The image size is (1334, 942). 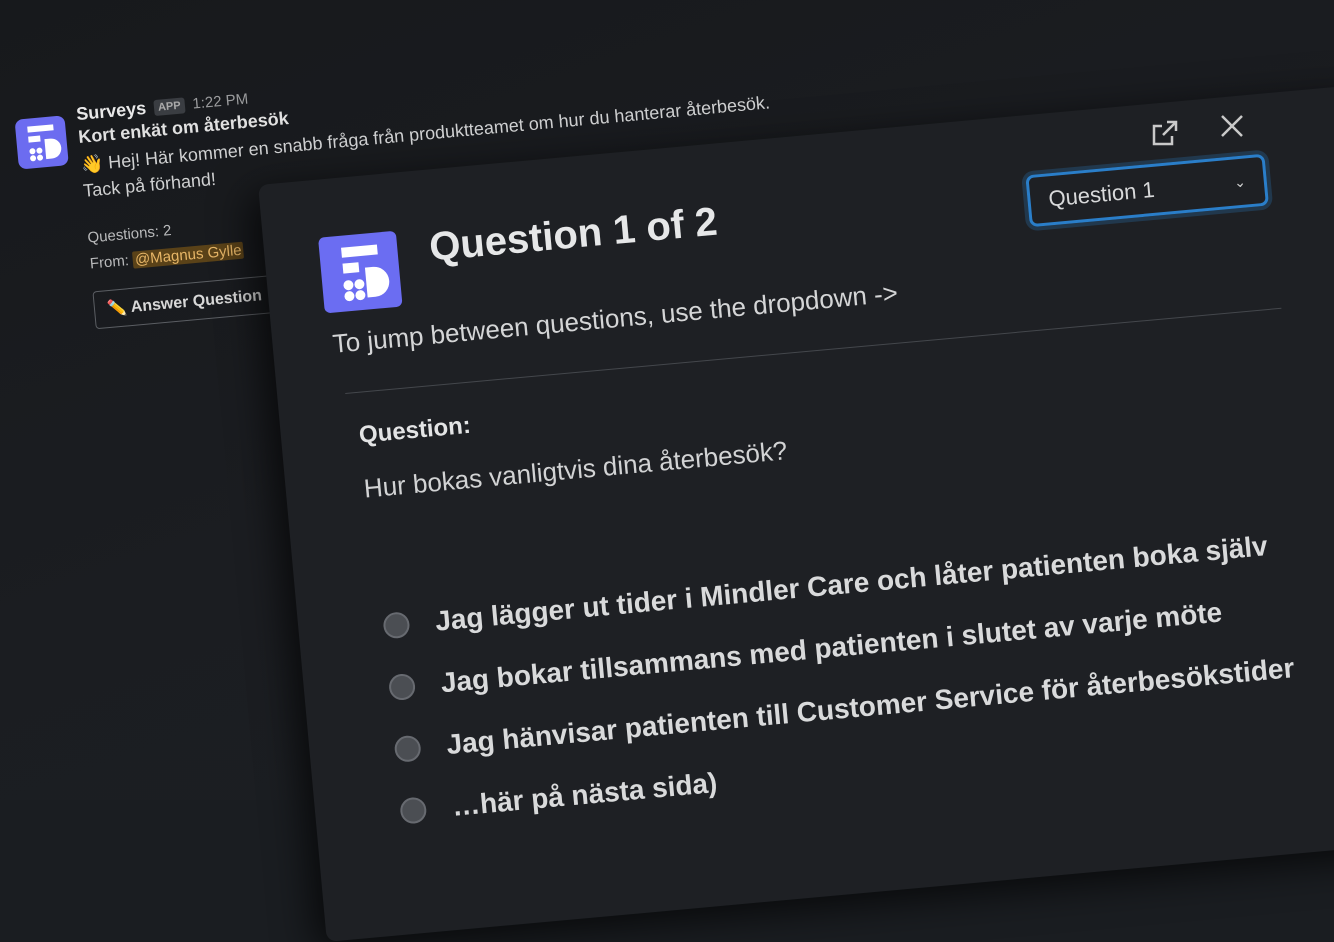 What do you see at coordinates (1165, 137) in the screenshot?
I see `open-in-new-window-icon` at bounding box center [1165, 137].